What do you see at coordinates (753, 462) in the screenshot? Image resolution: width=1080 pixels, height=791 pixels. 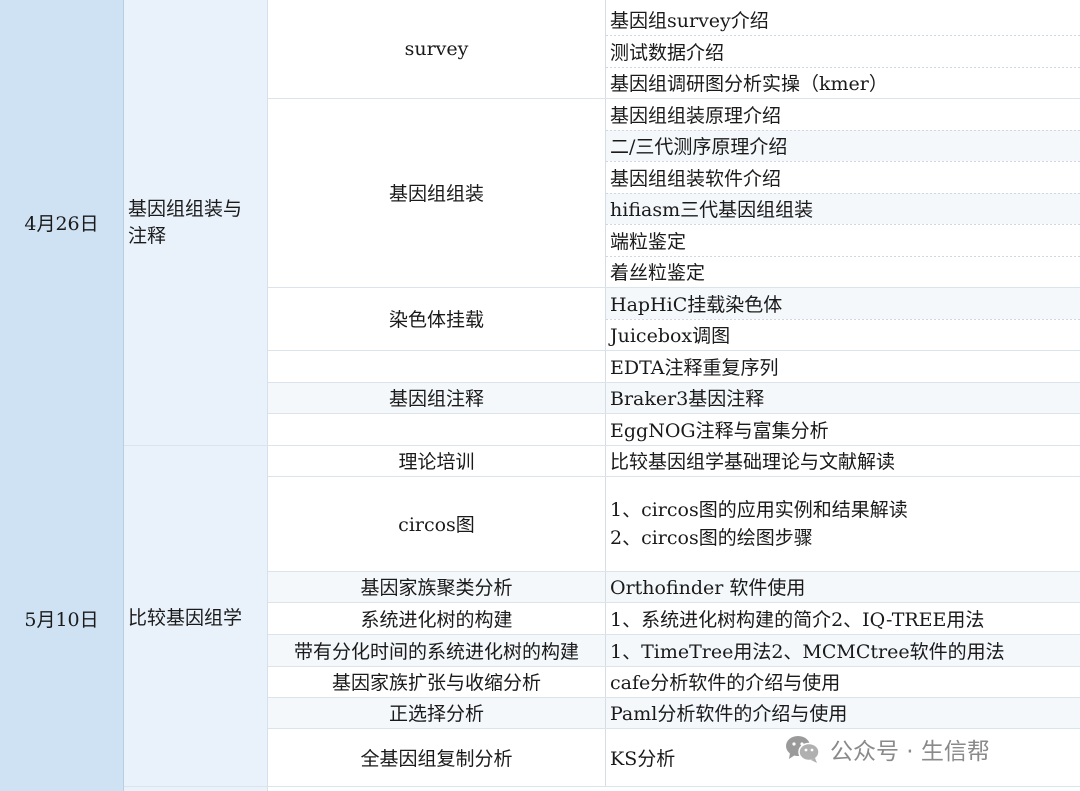 I see `detail-label: 比较基因组学基础理论与文献解读` at bounding box center [753, 462].